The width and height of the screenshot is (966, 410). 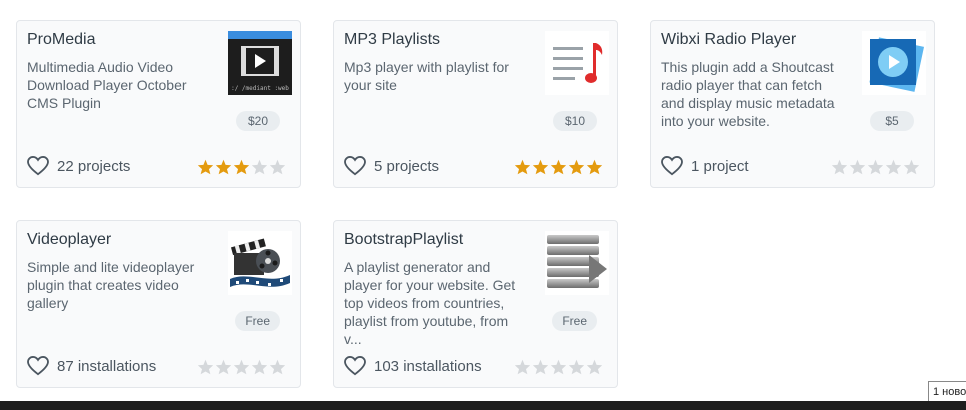 I want to click on card-title: Videoplayer, so click(x=69, y=240).